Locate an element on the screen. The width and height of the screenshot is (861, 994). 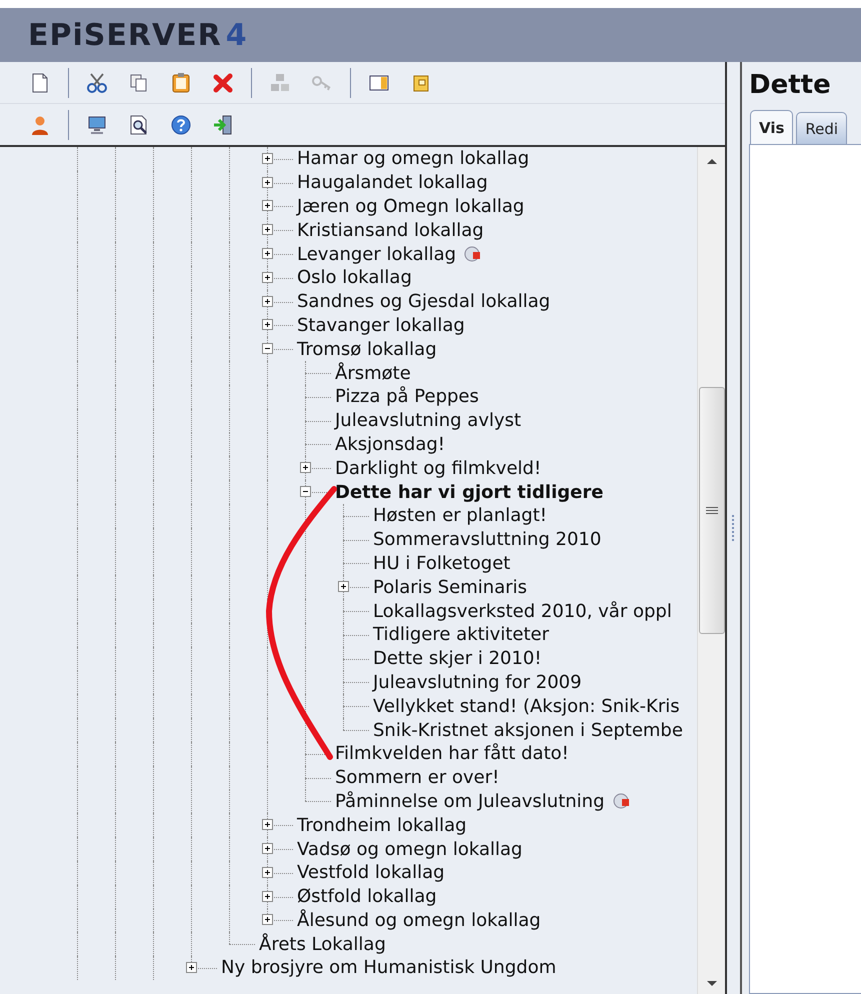
scroll-down-icon is located at coordinates (712, 984).